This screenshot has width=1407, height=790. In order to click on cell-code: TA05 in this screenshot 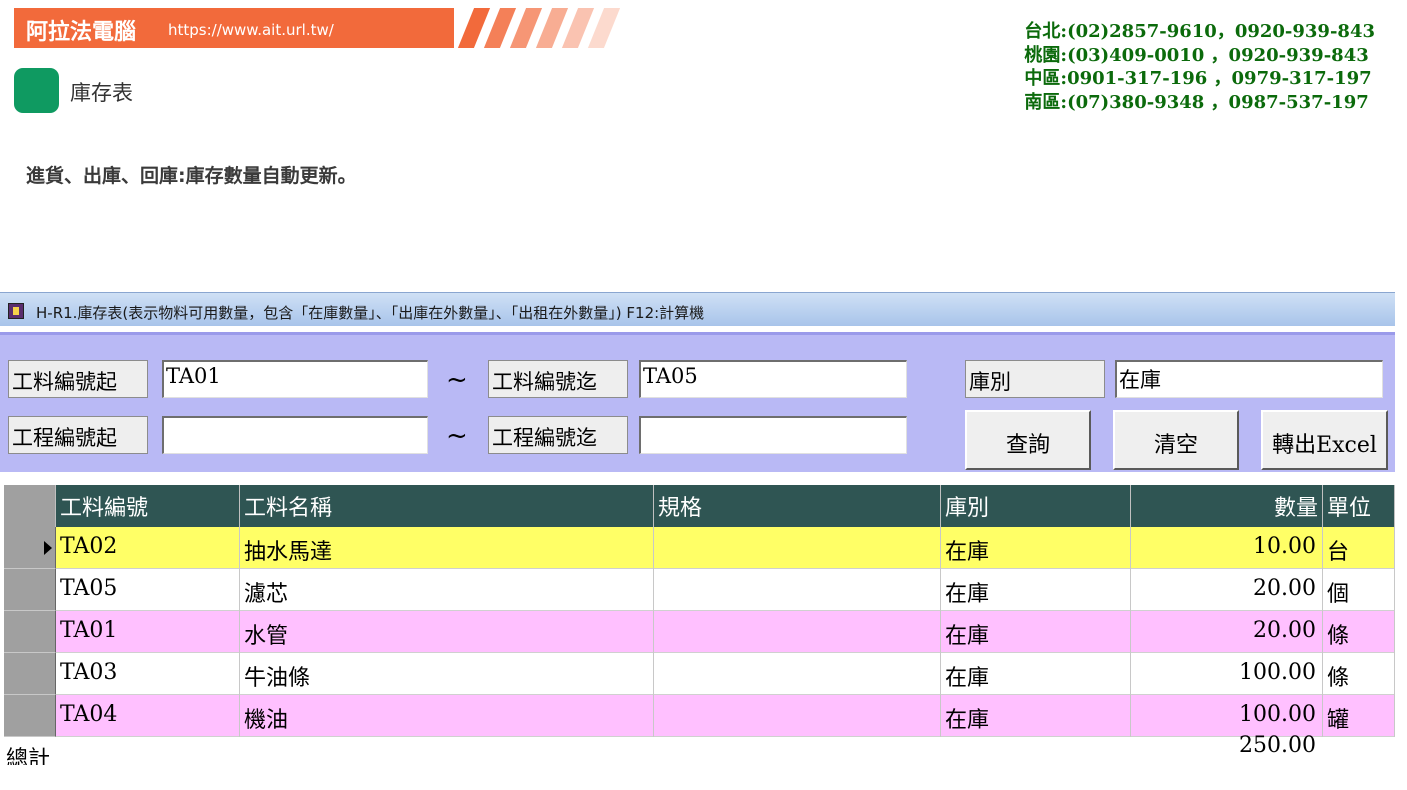, I will do `click(148, 590)`.